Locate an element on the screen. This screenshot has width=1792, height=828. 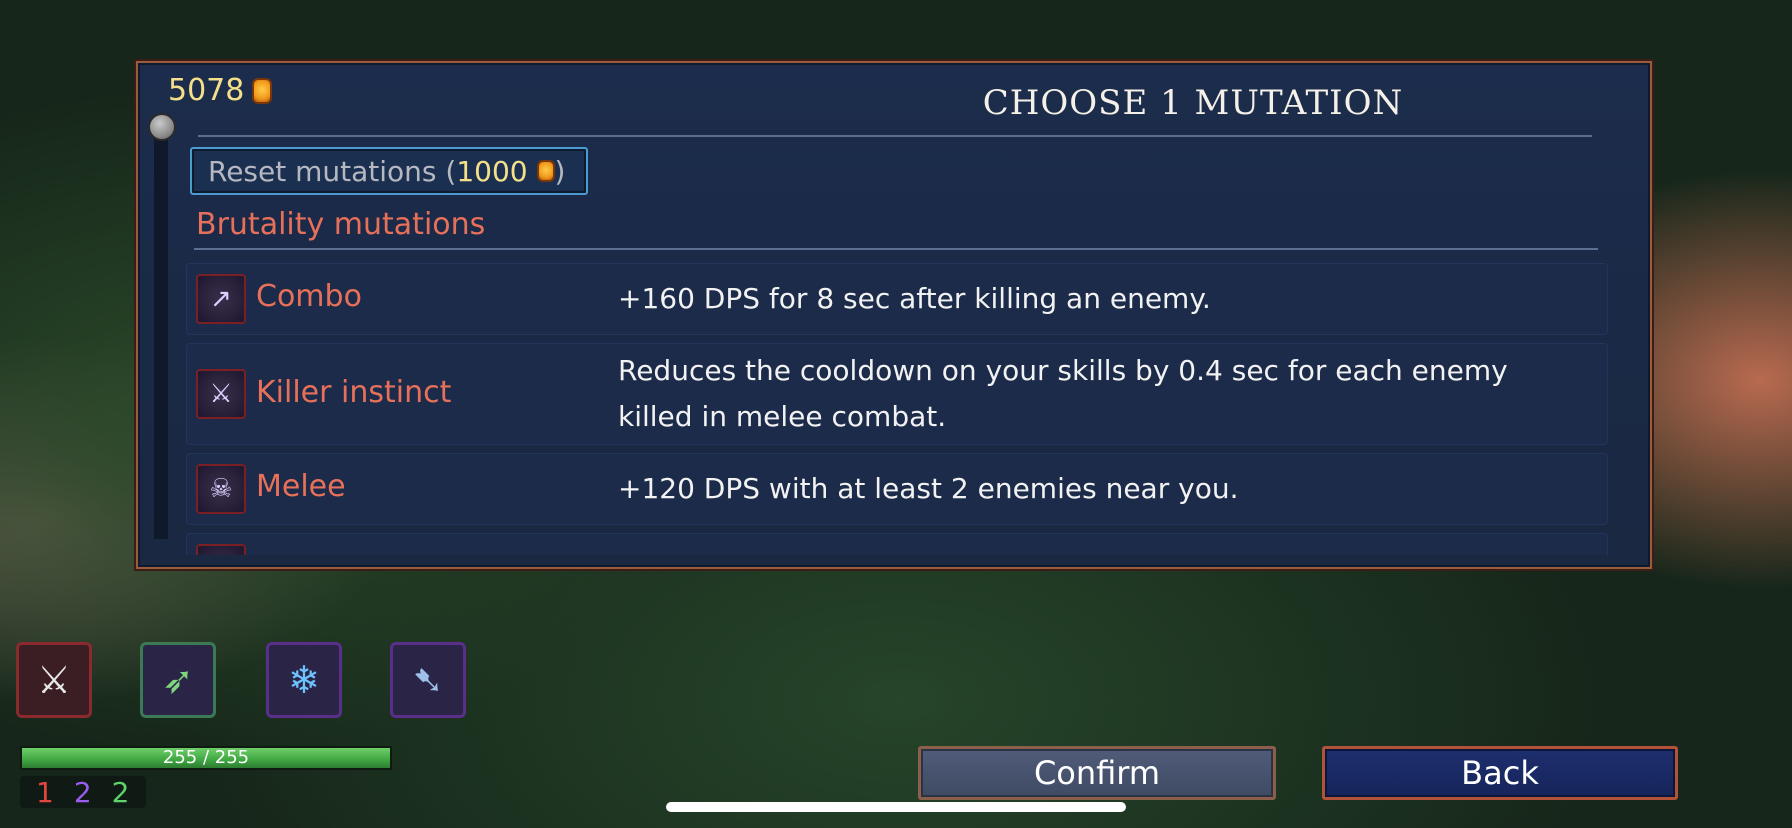
bow-icon: ➶ is located at coordinates (178, 680).